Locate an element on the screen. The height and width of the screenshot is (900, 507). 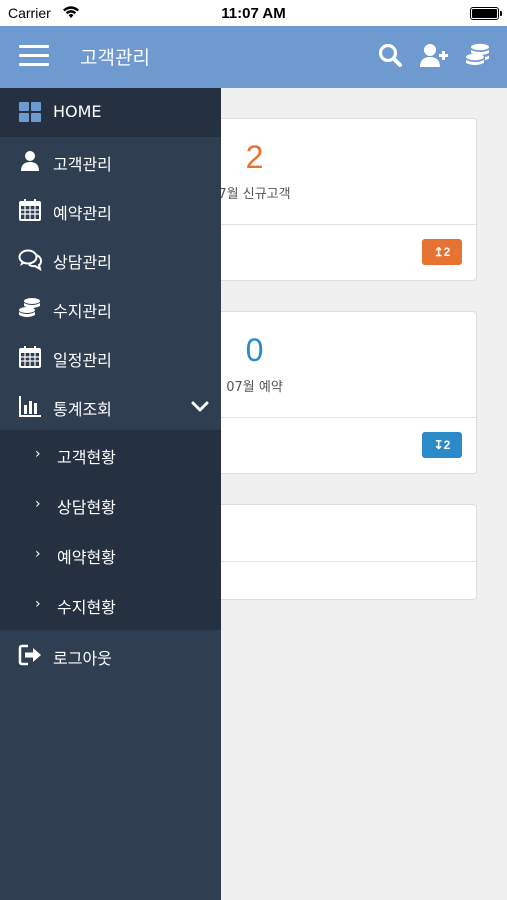
status-bar: Carrier 11:07 AM is located at coordinates (253, 13).